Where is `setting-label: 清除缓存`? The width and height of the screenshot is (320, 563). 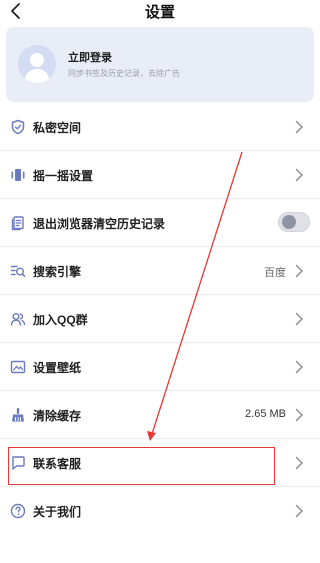 setting-label: 清除缓存 is located at coordinates (57, 416).